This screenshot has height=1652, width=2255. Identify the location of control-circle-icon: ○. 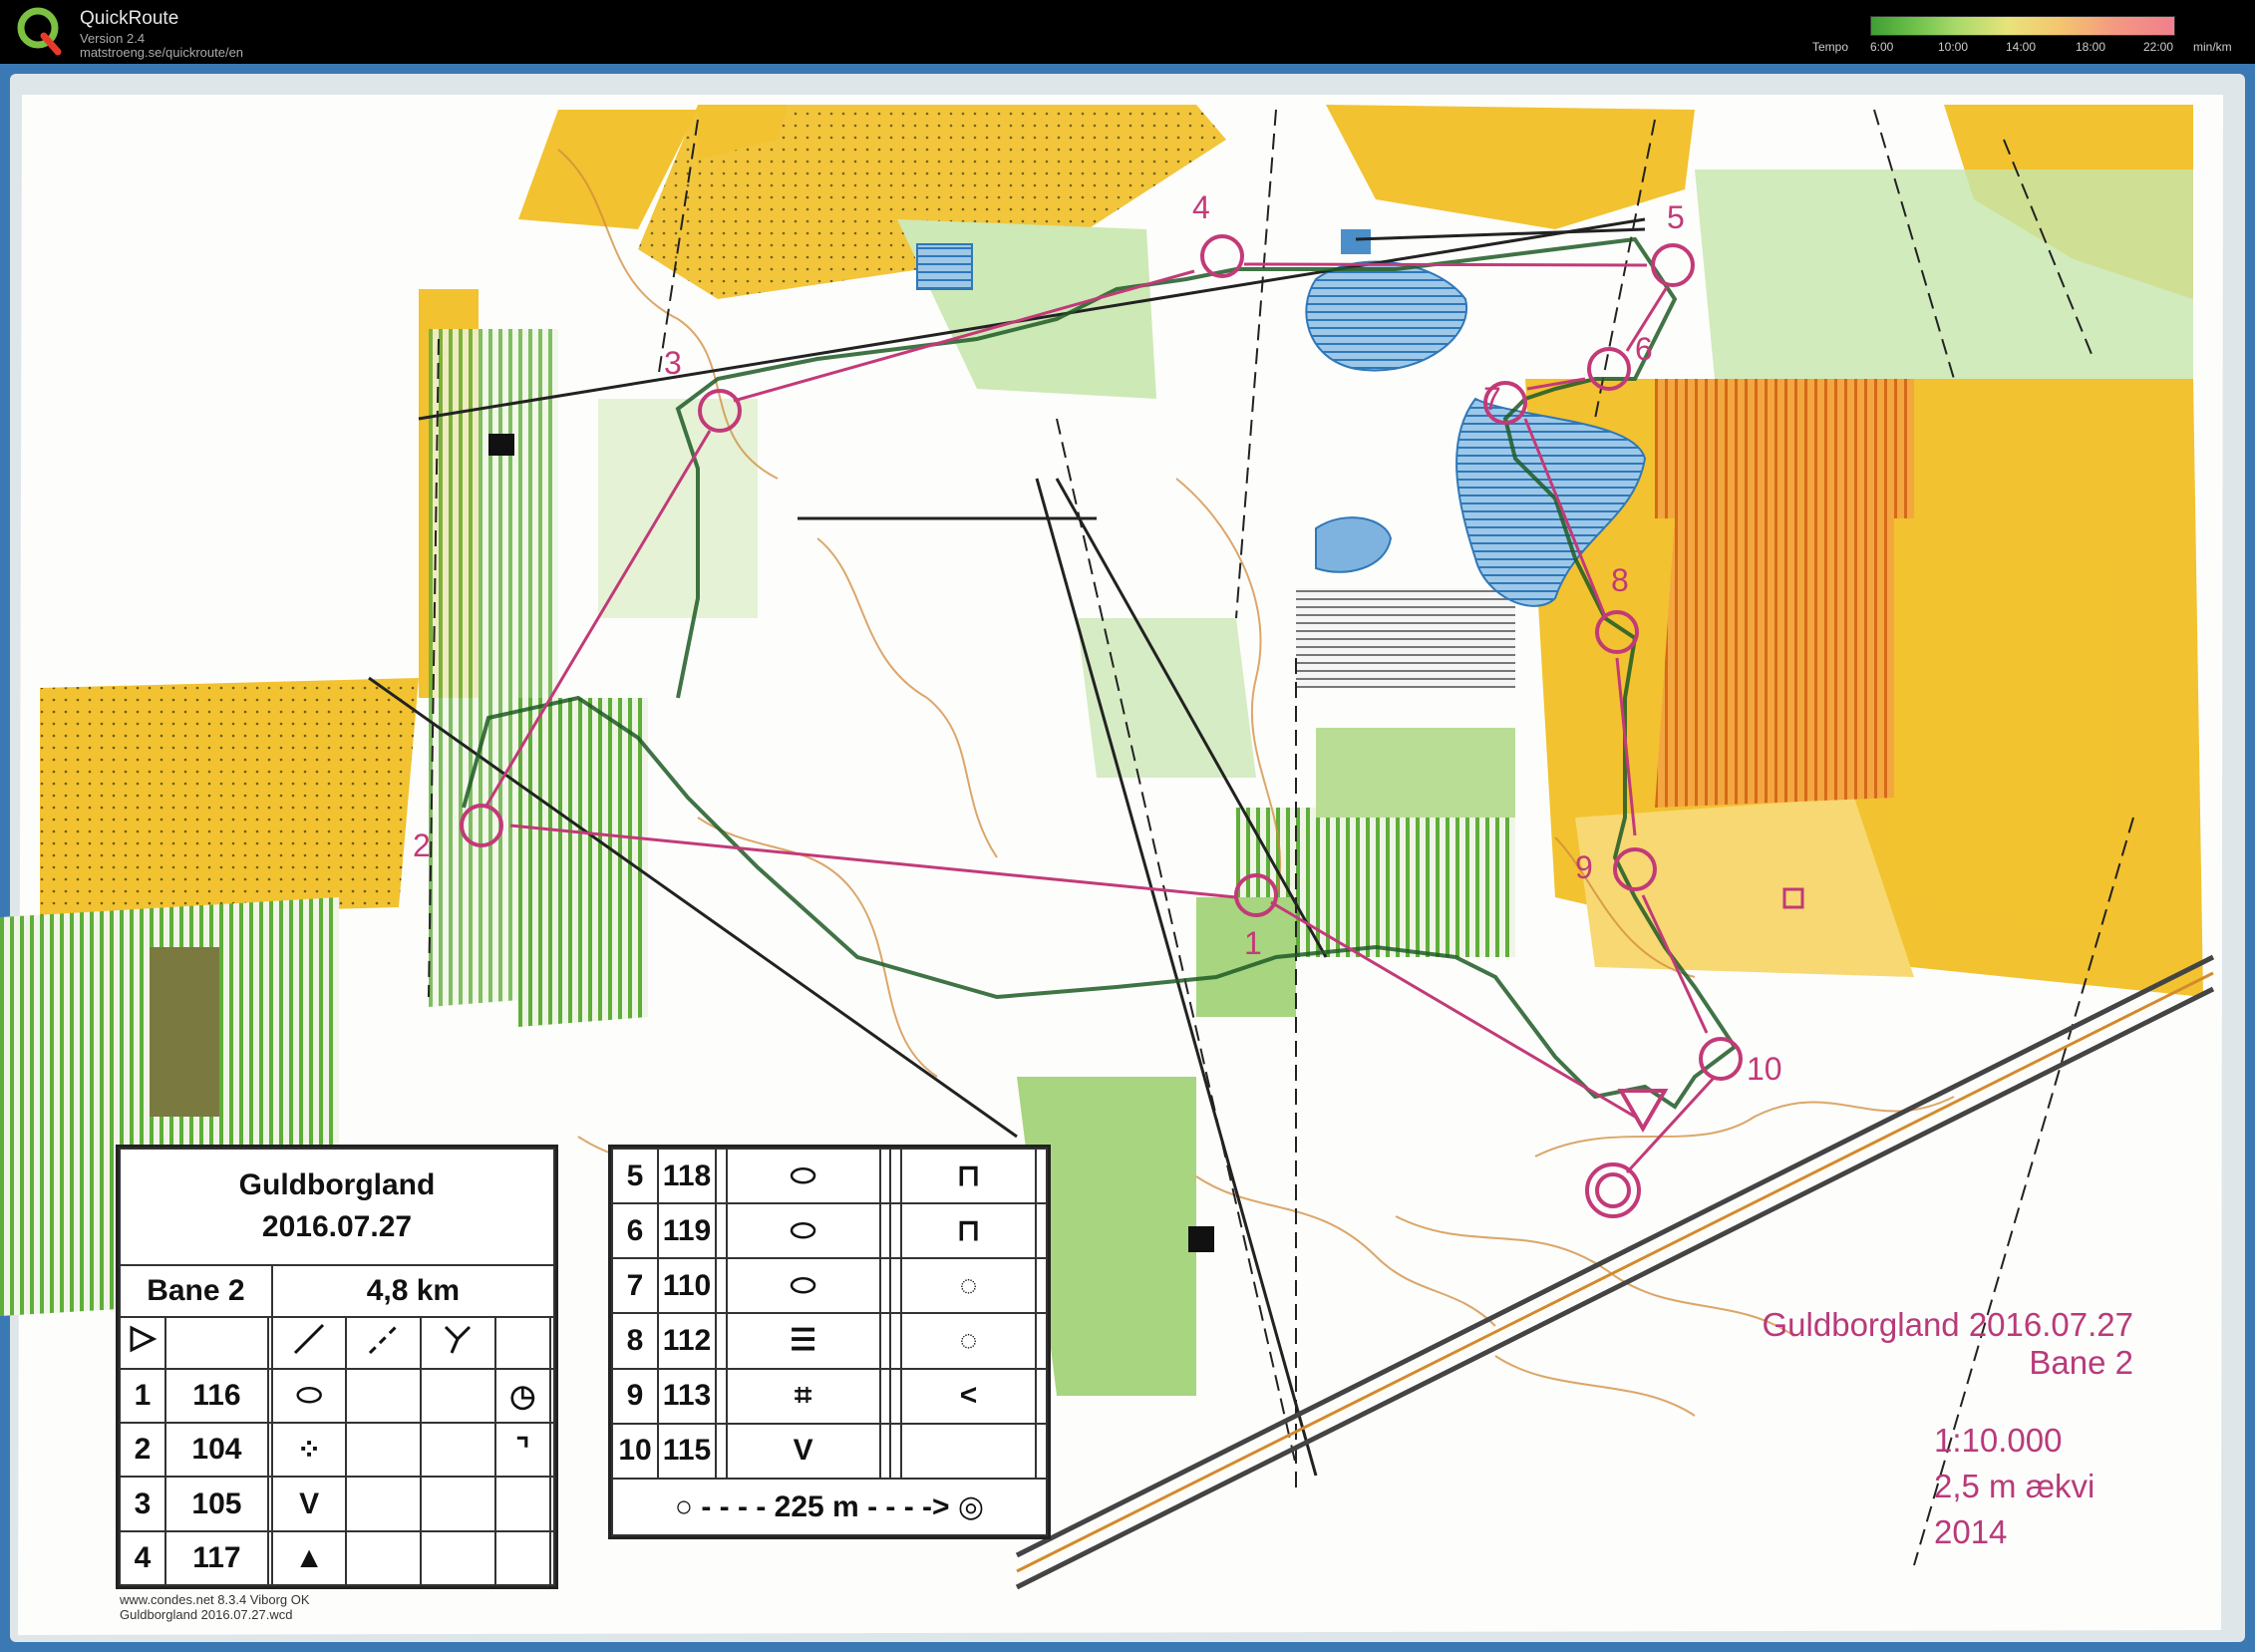
(683, 1506).